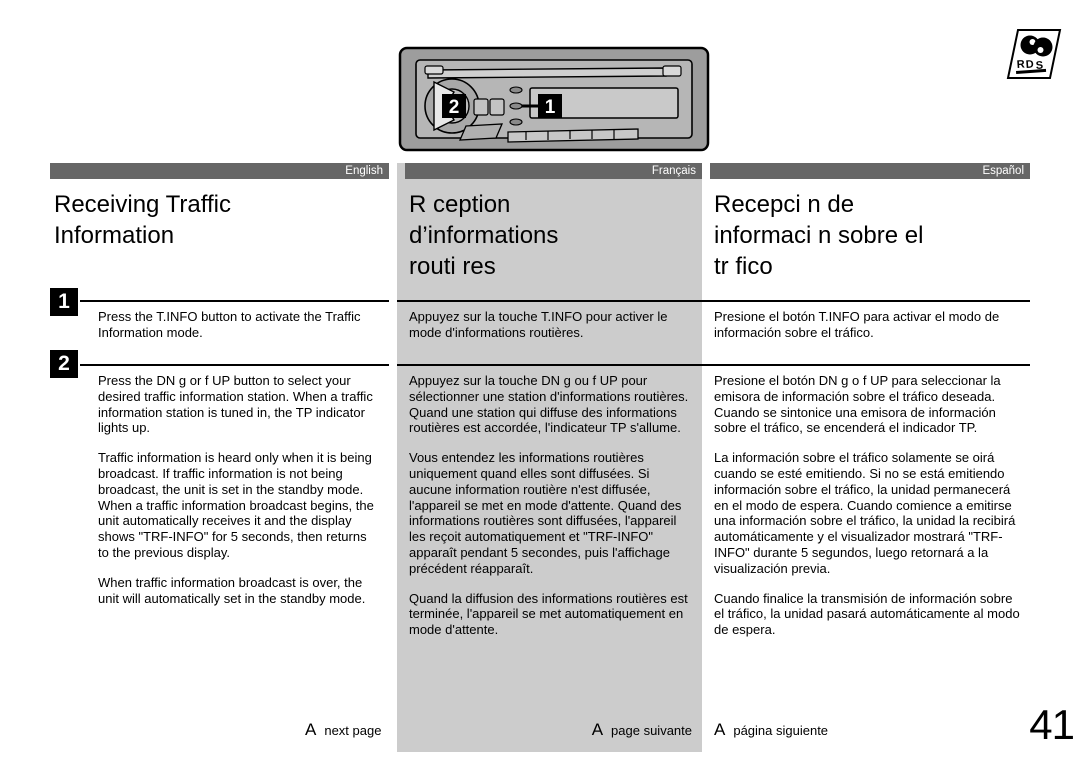  I want to click on callout-1-label: 1, so click(550, 107).